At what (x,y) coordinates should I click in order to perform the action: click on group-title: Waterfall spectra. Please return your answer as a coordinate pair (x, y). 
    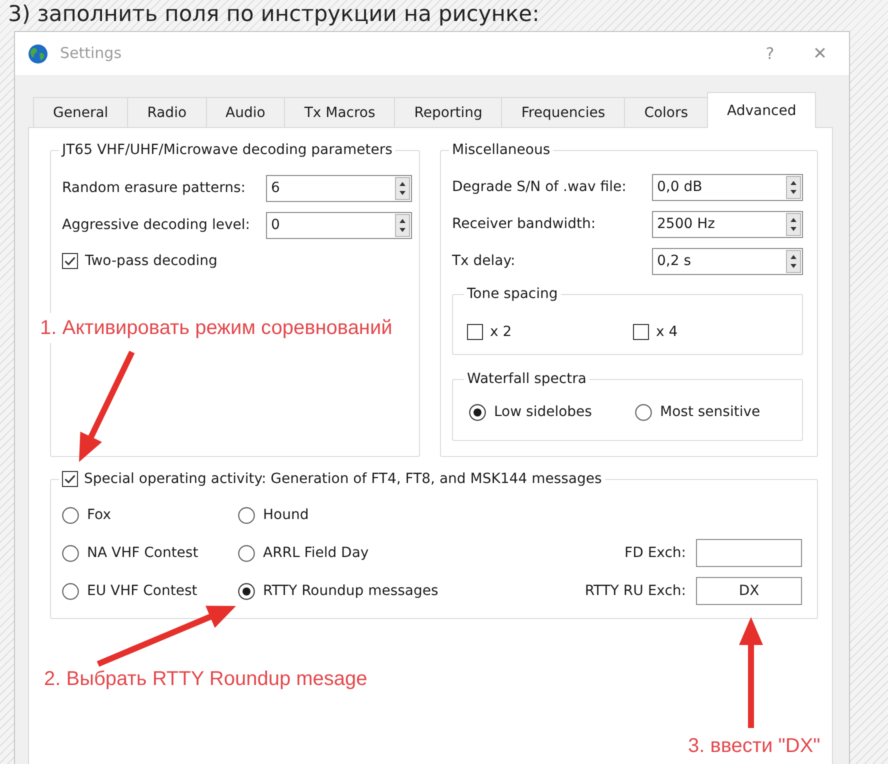
    Looking at the image, I should click on (527, 379).